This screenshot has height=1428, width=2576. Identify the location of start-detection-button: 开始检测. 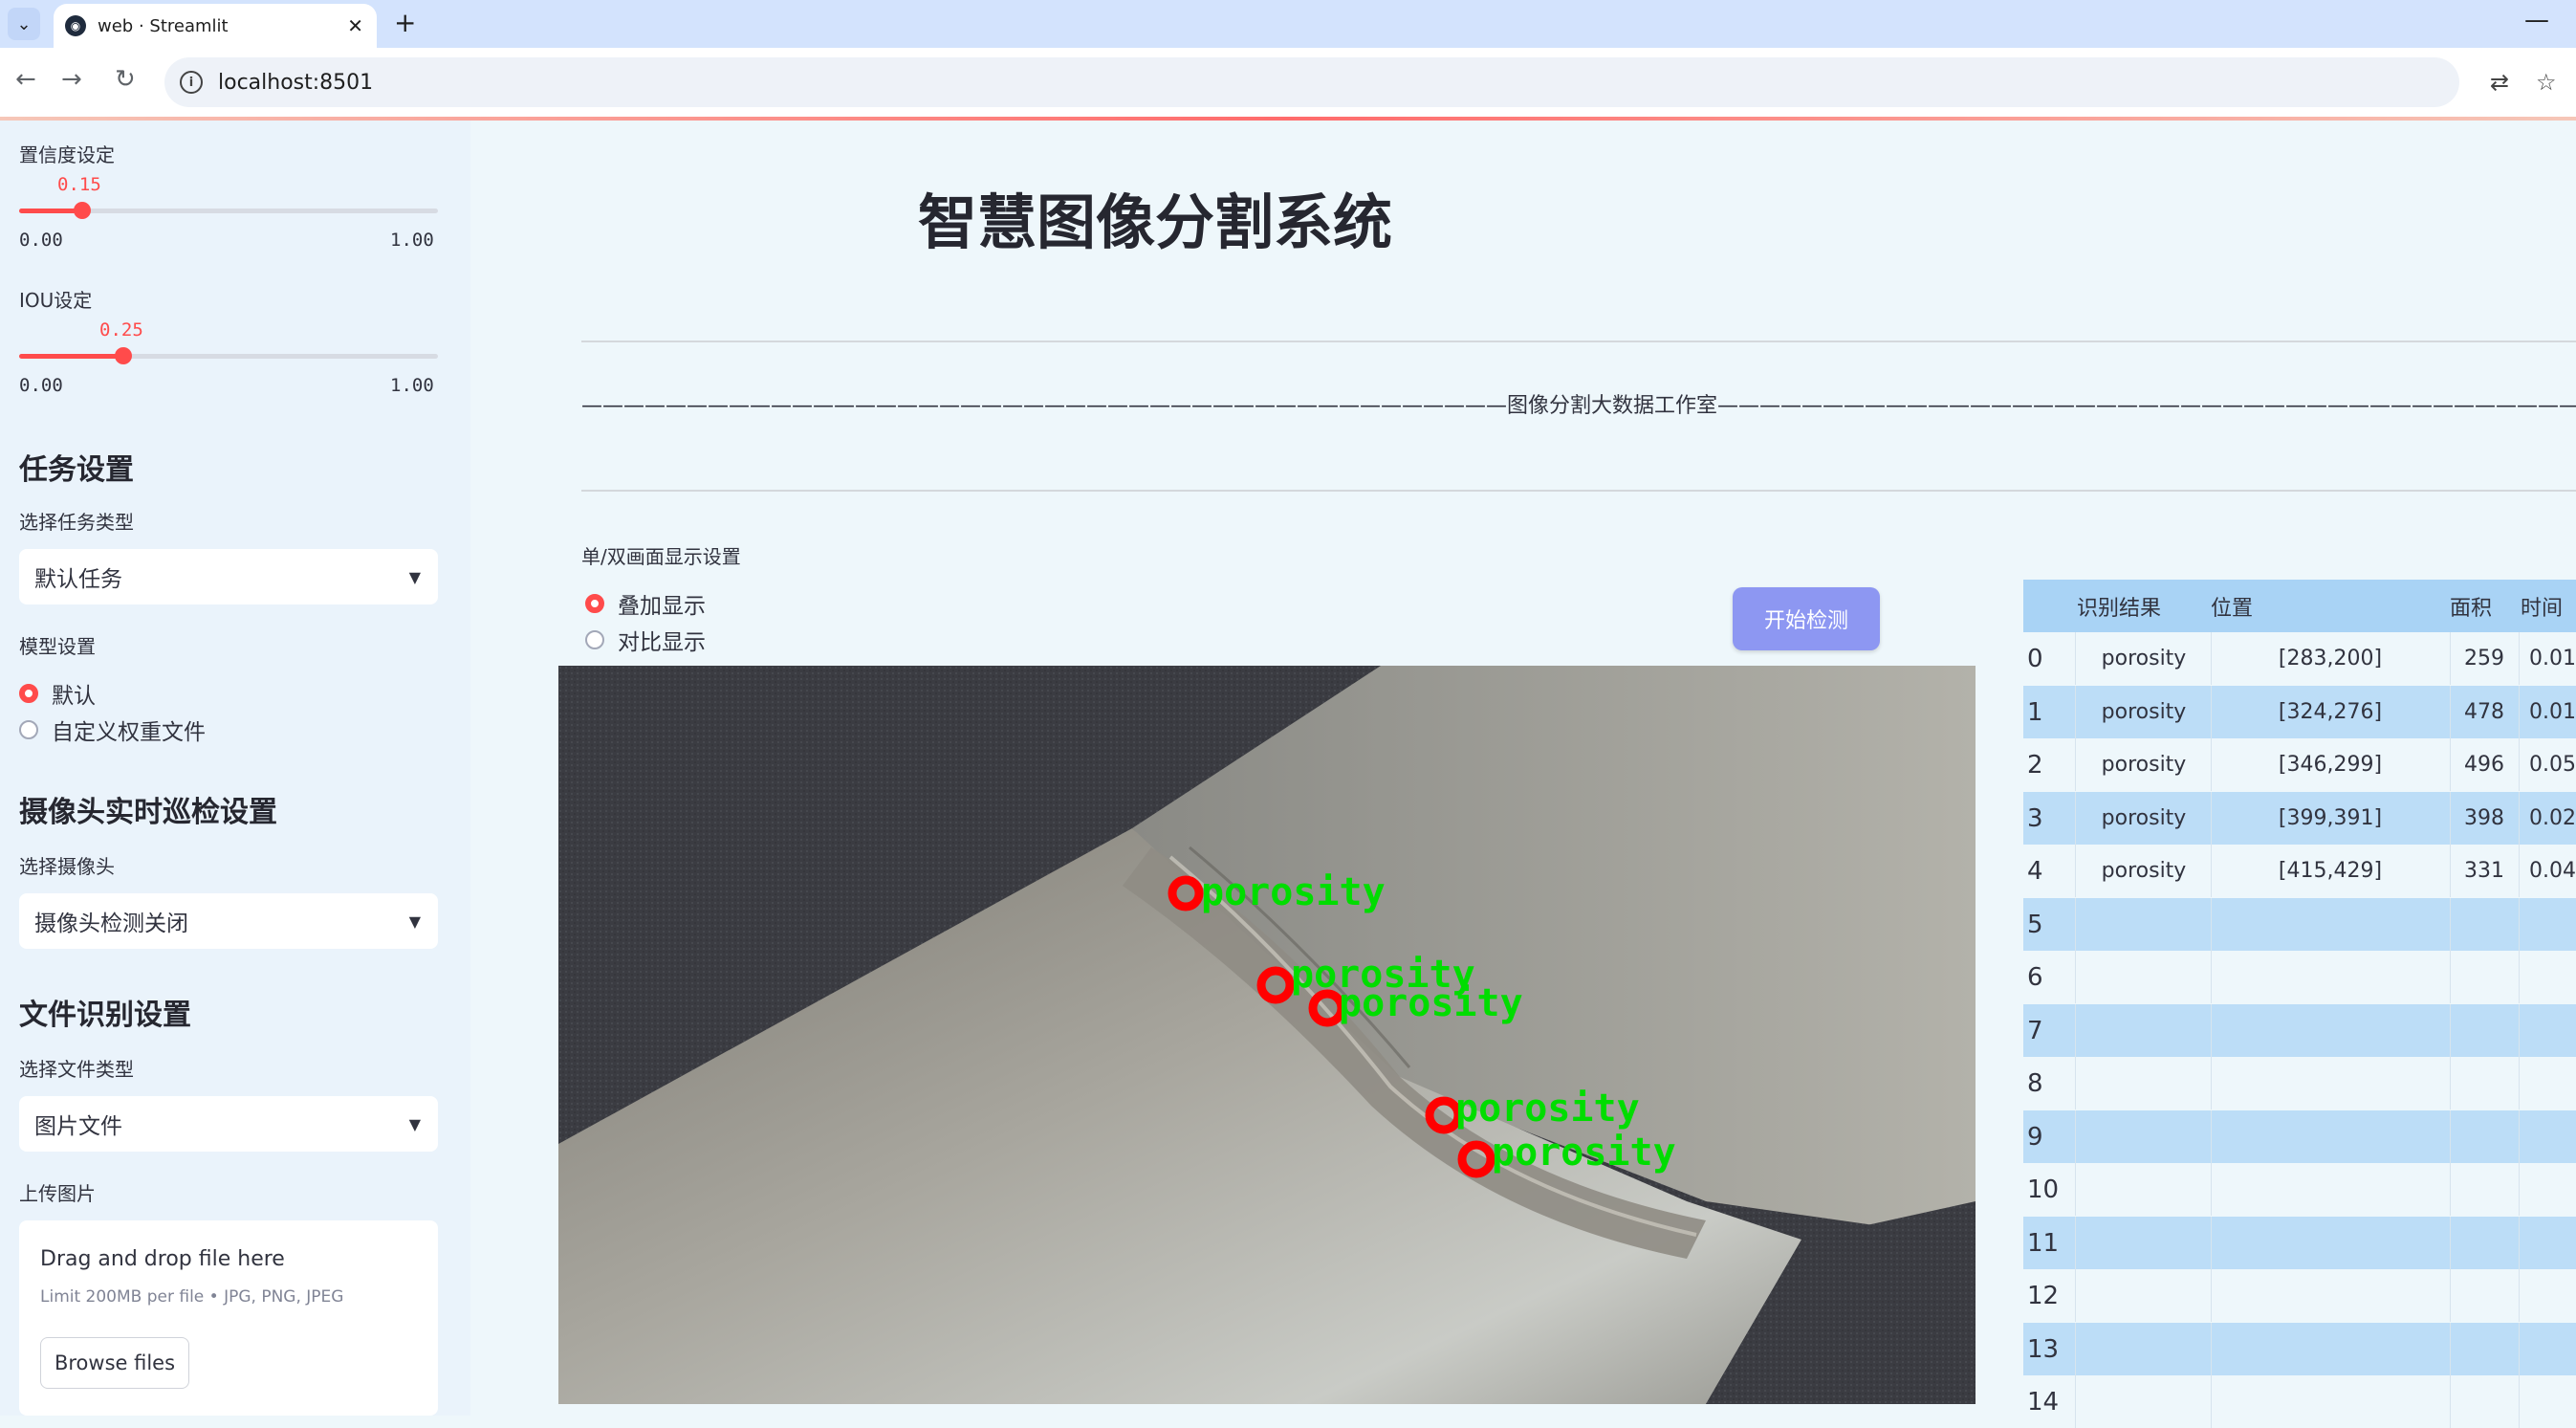
(1806, 618).